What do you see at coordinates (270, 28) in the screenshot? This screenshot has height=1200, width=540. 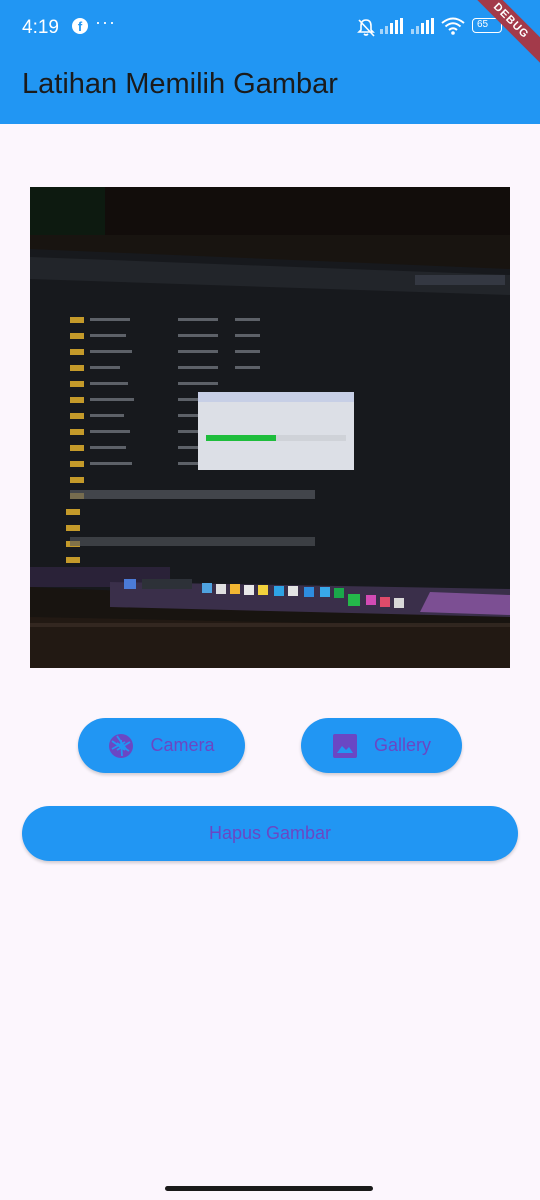 I see `status-bar: 4:19 f ··· 65` at bounding box center [270, 28].